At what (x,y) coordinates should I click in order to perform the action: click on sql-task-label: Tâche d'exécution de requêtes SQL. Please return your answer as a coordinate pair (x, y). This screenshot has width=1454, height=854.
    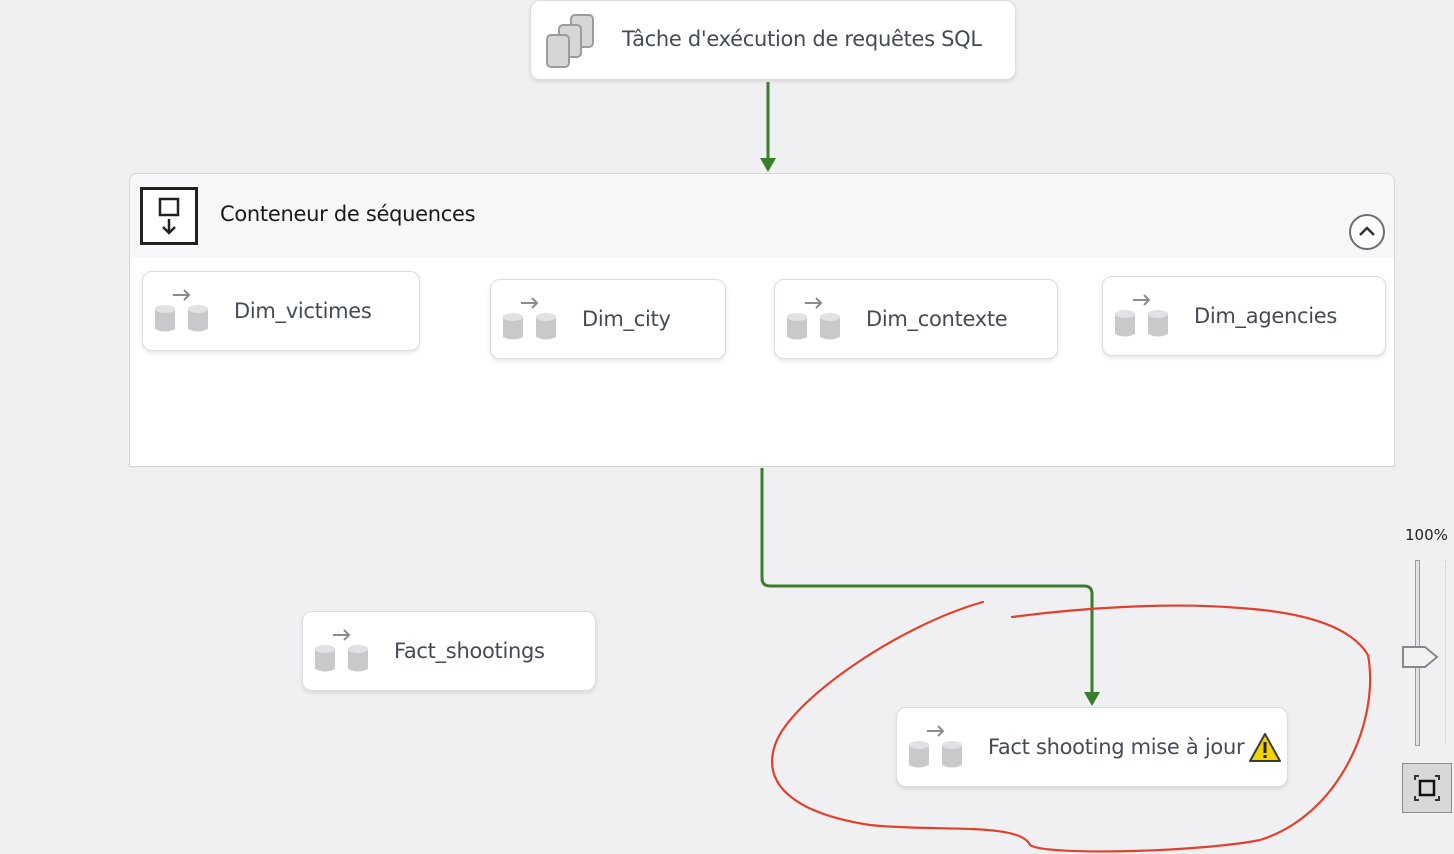
    Looking at the image, I should click on (802, 39).